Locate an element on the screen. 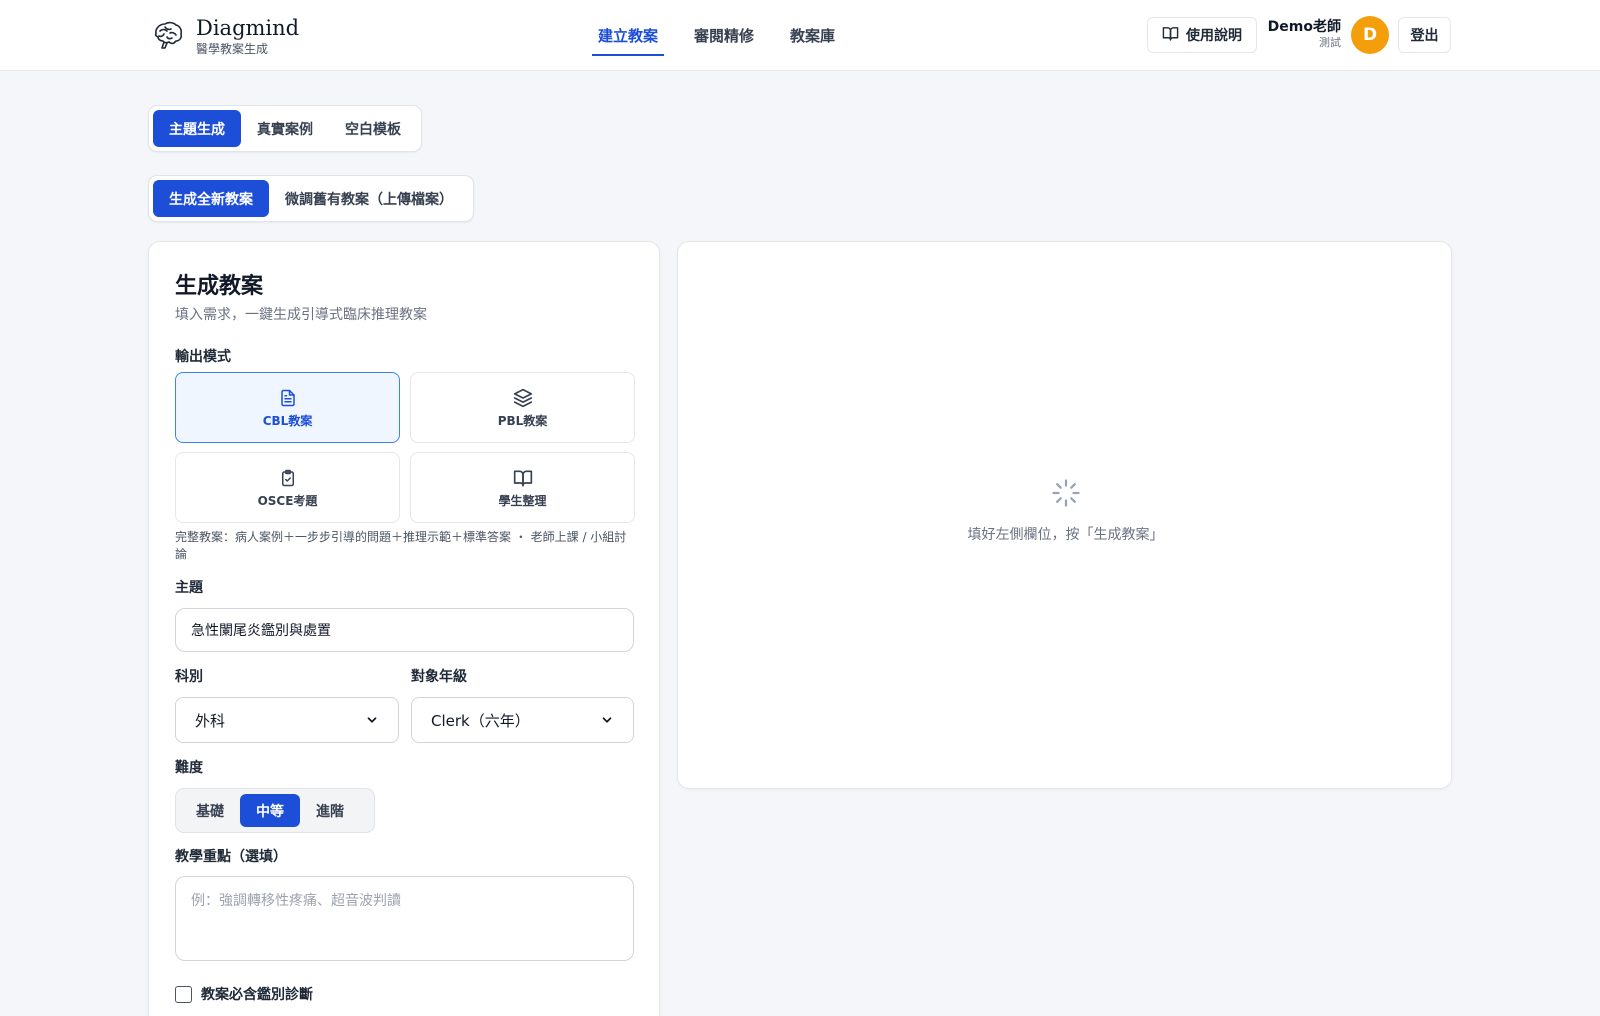 The height and width of the screenshot is (1016, 1600). user-role: 測試 is located at coordinates (1330, 42).